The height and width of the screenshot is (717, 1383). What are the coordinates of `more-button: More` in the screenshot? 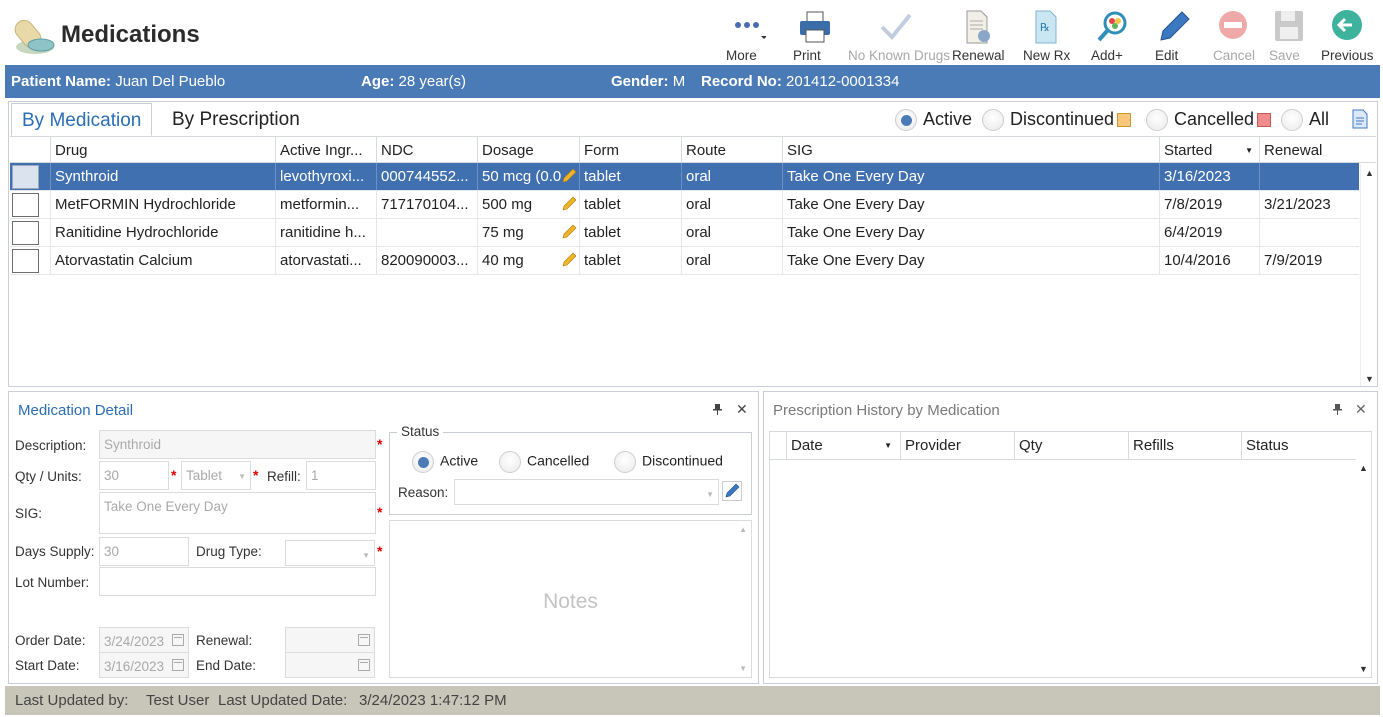 It's located at (748, 35).